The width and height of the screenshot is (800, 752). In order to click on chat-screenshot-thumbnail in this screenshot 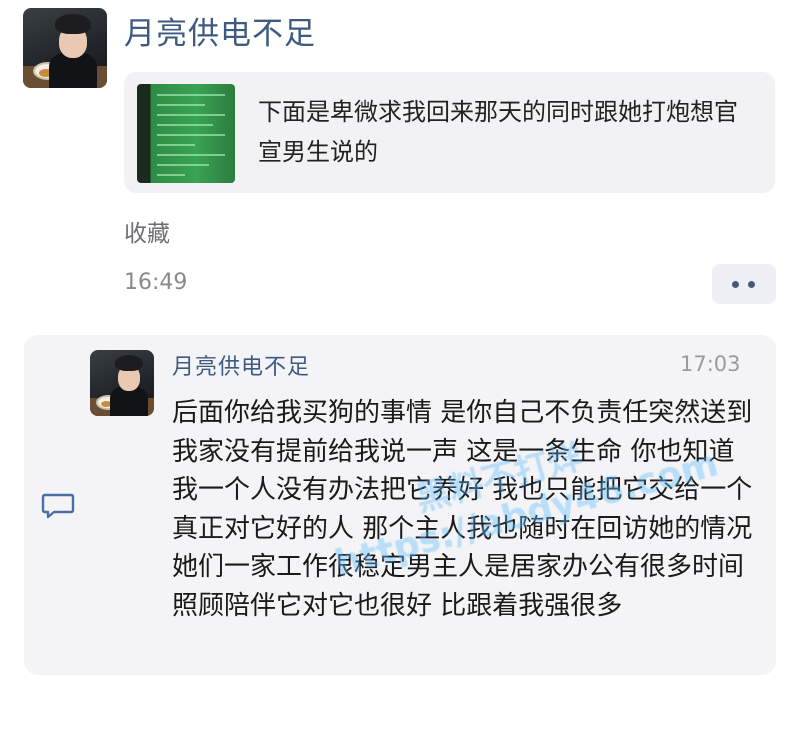, I will do `click(186, 133)`.